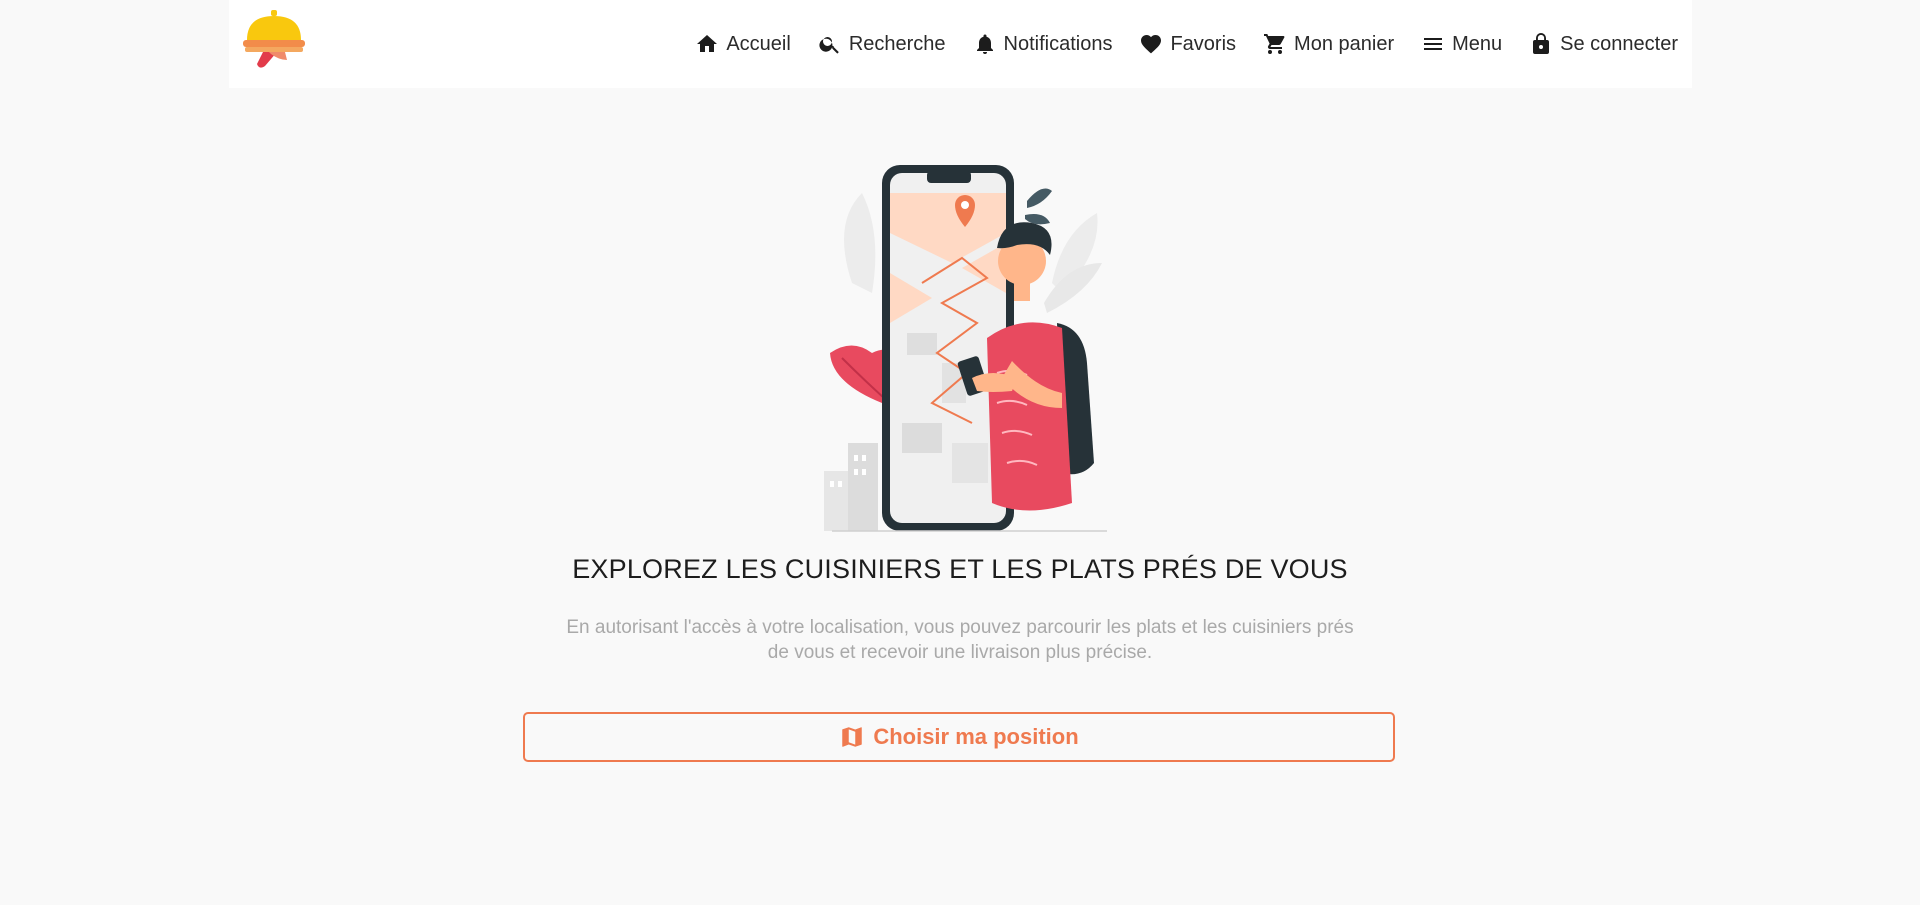 This screenshot has height=905, width=1920. I want to click on nav-notifications-label: Notifications, so click(1058, 43).